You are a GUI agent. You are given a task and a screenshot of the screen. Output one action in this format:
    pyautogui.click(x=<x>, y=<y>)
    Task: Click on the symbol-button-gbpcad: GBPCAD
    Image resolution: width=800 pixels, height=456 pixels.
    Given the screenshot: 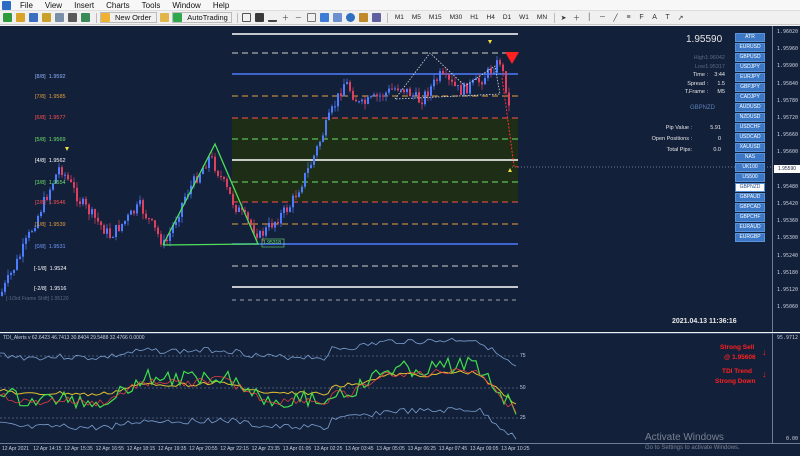 What is the action you would take?
    pyautogui.click(x=750, y=207)
    